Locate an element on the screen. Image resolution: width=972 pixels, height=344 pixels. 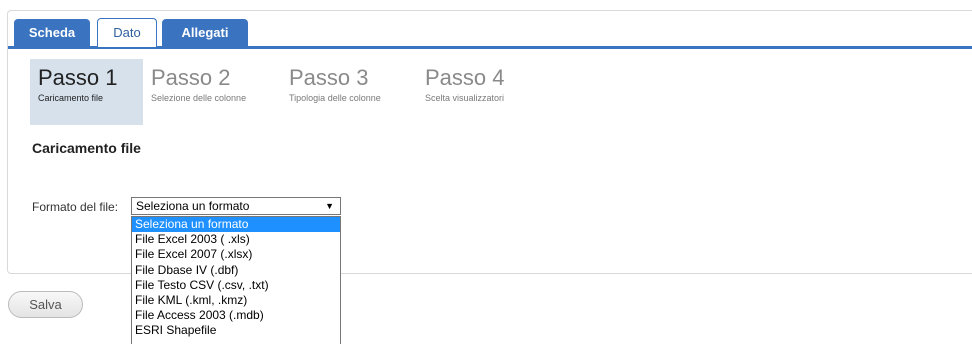
save-button: Salva is located at coordinates (45, 304).